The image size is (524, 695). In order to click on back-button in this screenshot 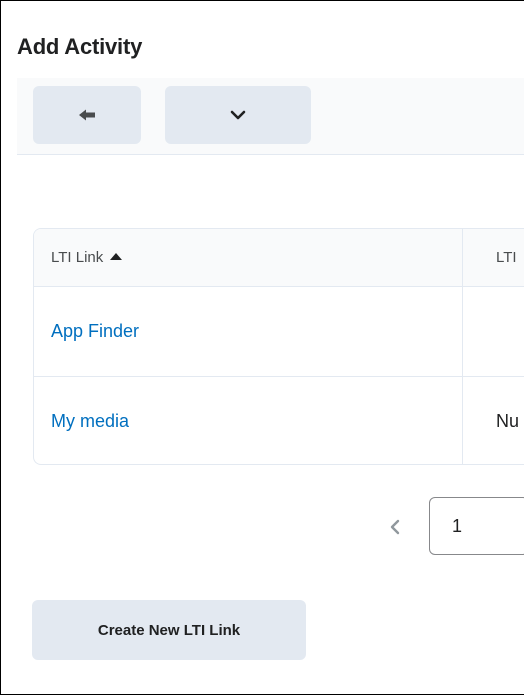, I will do `click(87, 115)`.